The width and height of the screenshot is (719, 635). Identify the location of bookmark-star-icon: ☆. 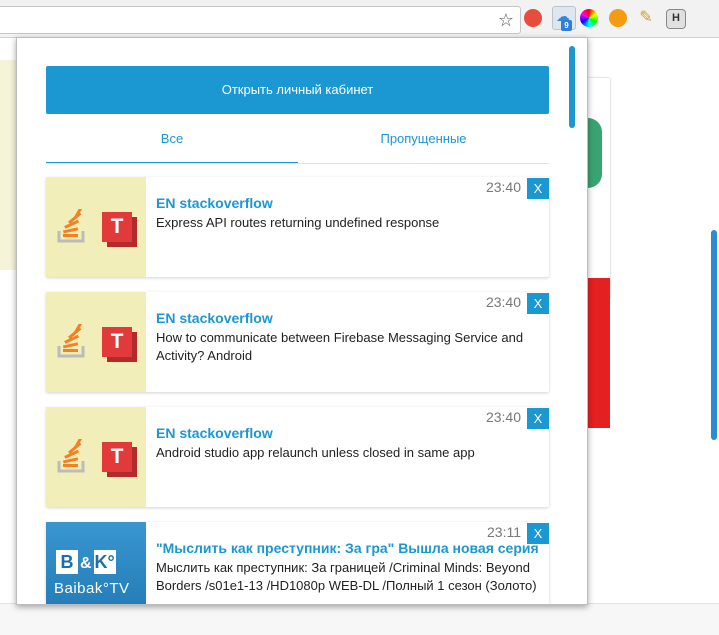
(506, 20).